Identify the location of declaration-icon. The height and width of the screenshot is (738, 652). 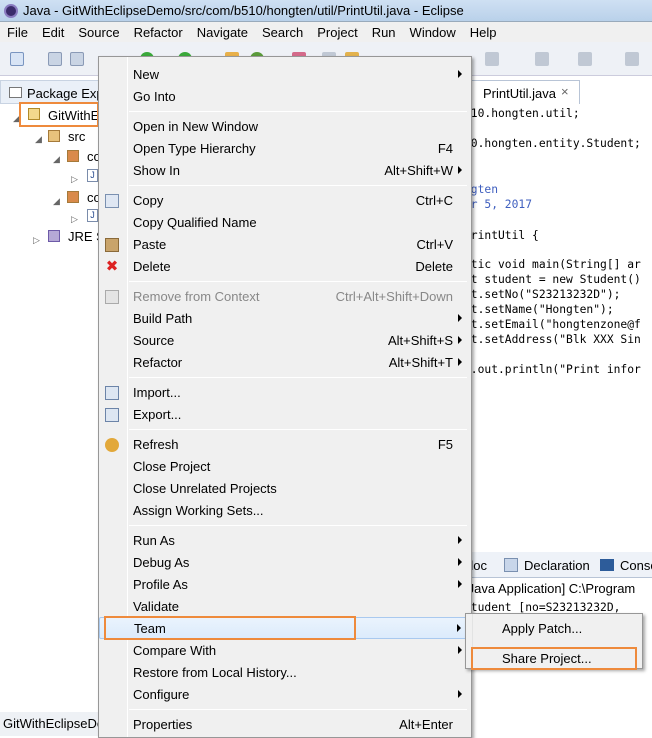
(511, 565).